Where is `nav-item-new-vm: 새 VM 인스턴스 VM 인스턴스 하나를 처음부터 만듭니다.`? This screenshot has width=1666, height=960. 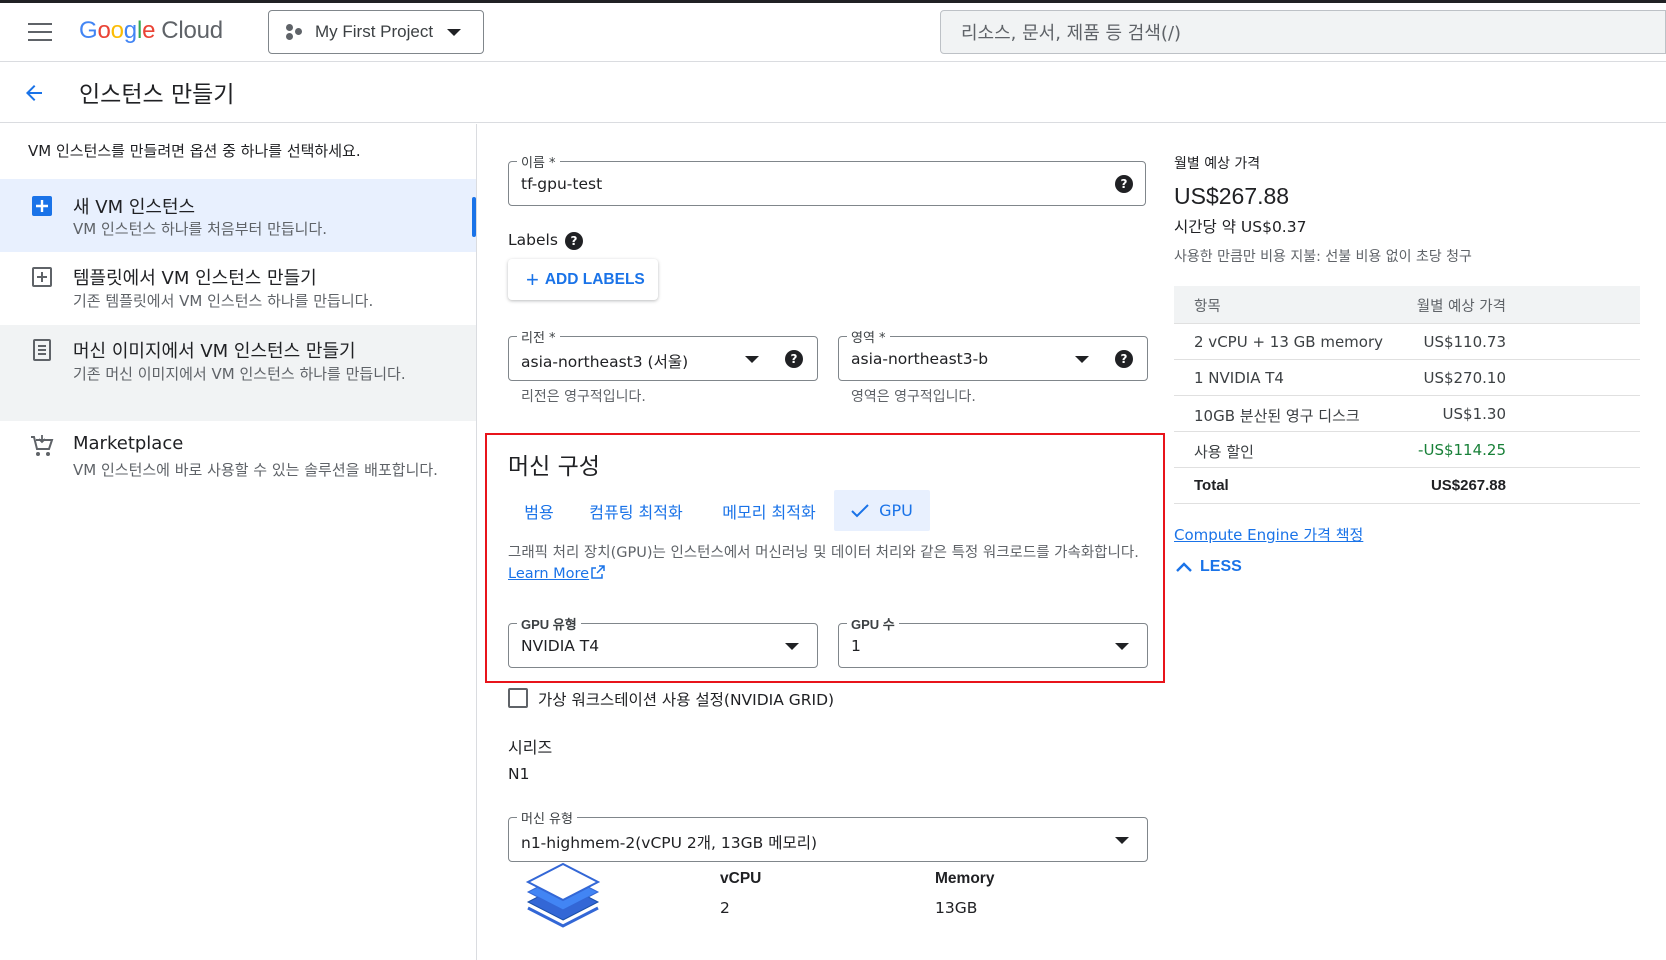
nav-item-new-vm: 새 VM 인스턴스 VM 인스턴스 하나를 처음부터 만듭니다. is located at coordinates (238, 215).